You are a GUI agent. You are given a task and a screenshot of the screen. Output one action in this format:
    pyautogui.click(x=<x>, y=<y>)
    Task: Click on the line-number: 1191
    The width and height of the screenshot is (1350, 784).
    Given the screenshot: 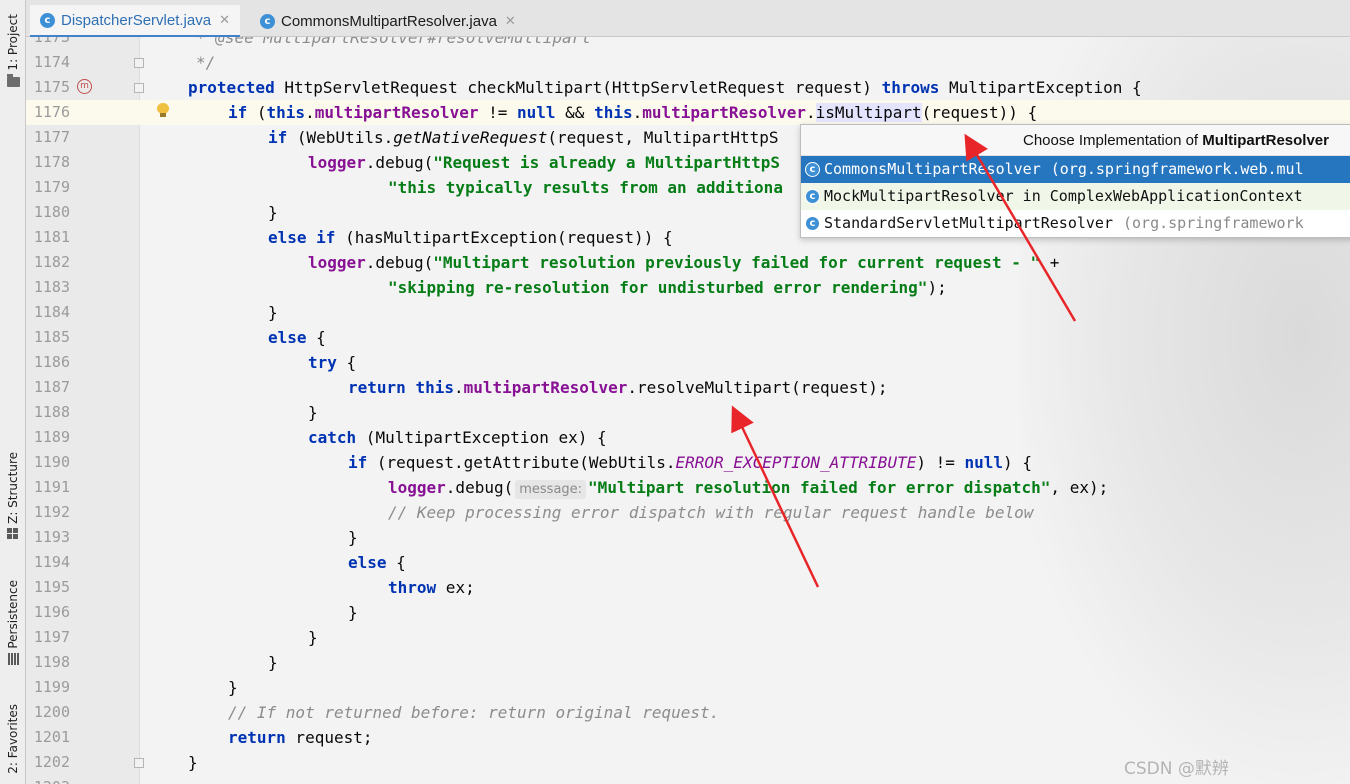 What is the action you would take?
    pyautogui.click(x=51, y=487)
    